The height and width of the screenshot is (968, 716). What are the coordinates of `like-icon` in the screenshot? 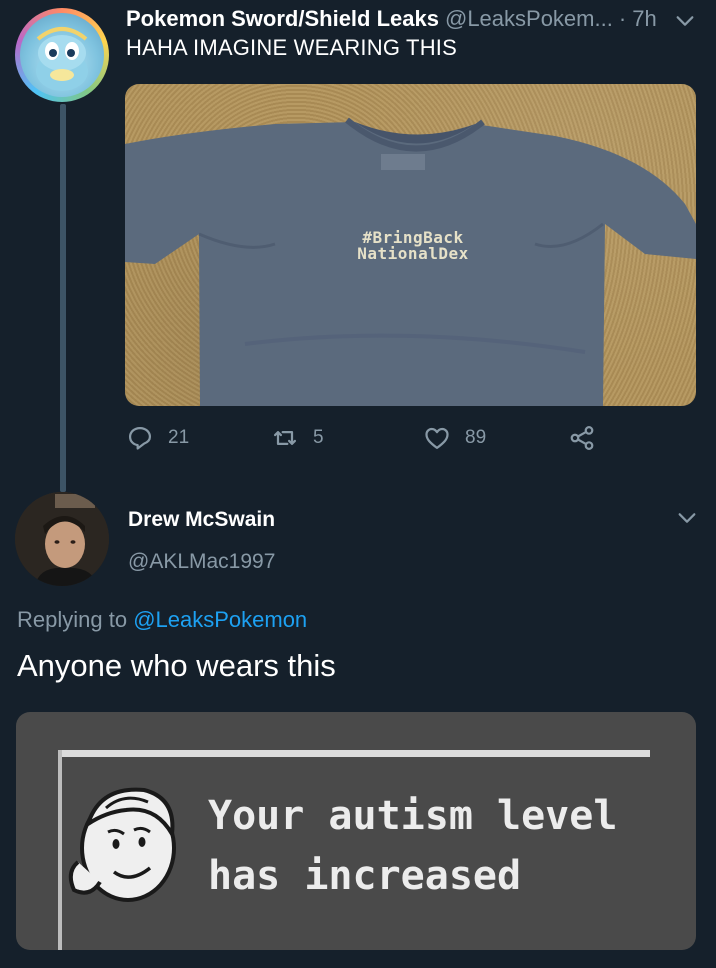 It's located at (437, 438).